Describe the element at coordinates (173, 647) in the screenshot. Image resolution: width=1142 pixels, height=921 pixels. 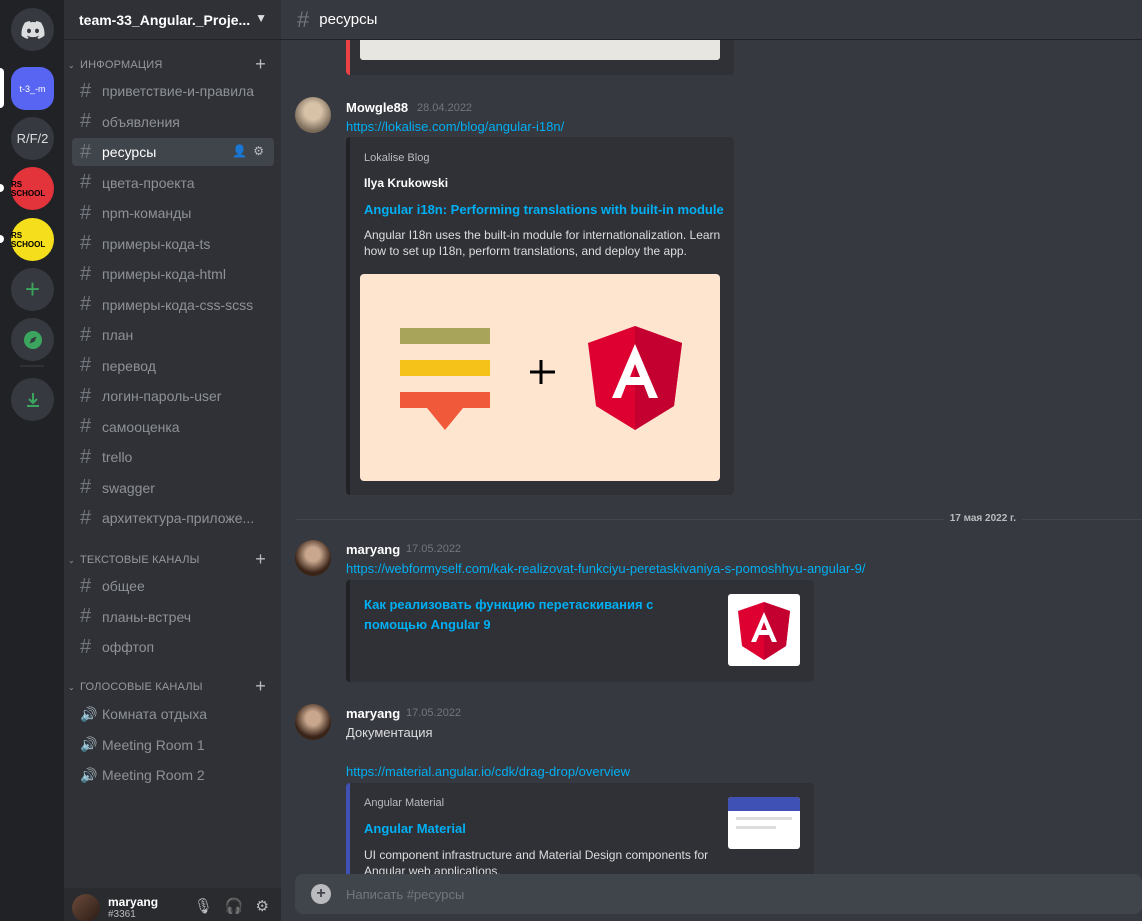
I see `channel-item: # оффтоп` at that location.